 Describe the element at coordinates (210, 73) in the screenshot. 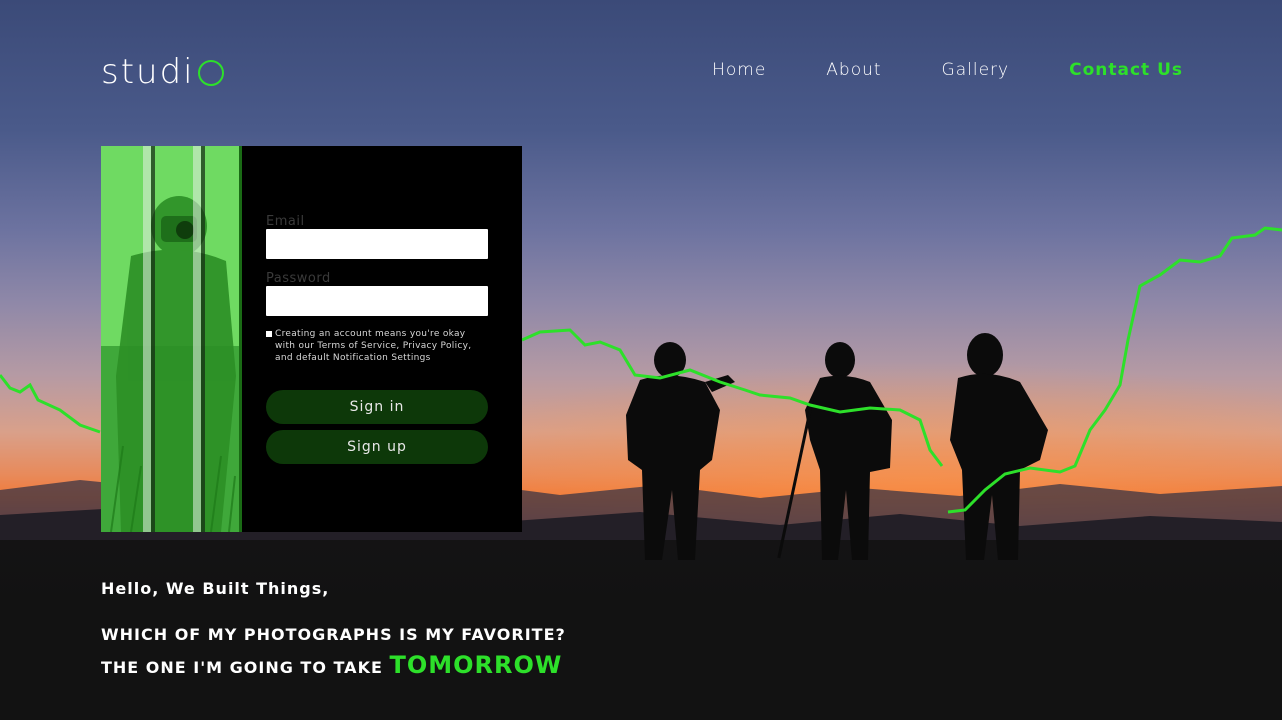

I see `logo-o-circle` at that location.